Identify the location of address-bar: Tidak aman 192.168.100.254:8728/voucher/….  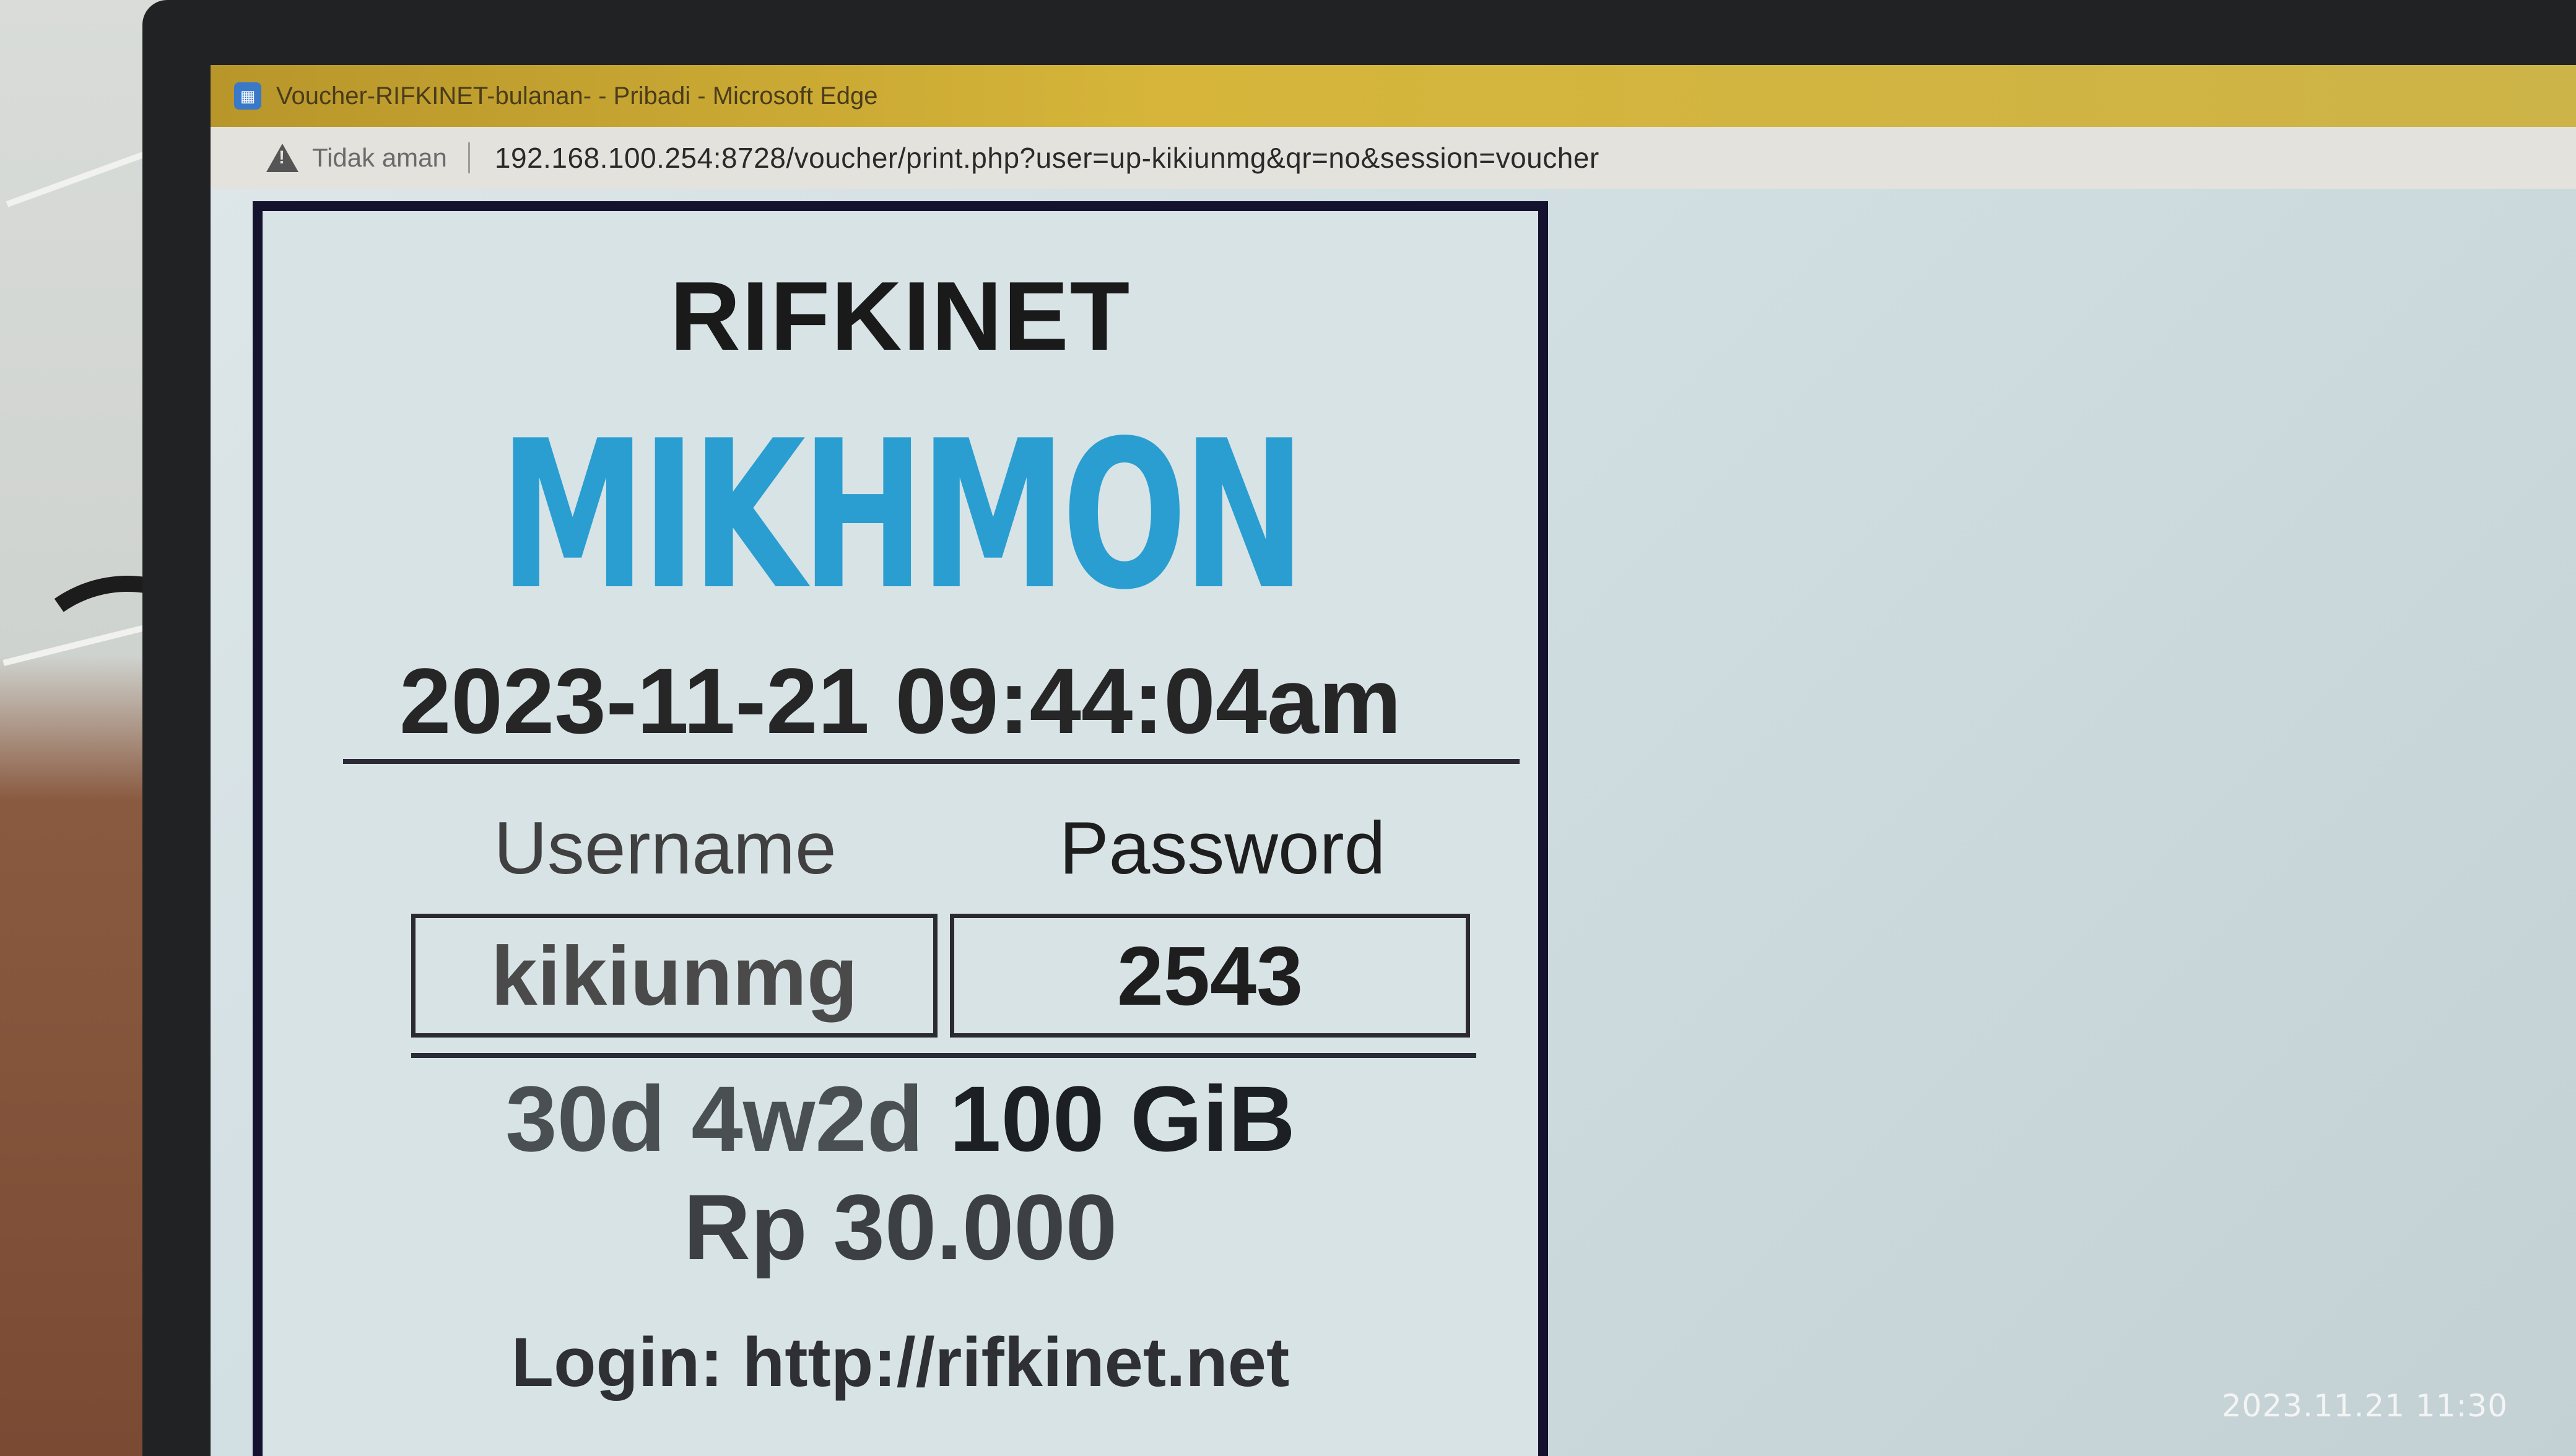
(1393, 158).